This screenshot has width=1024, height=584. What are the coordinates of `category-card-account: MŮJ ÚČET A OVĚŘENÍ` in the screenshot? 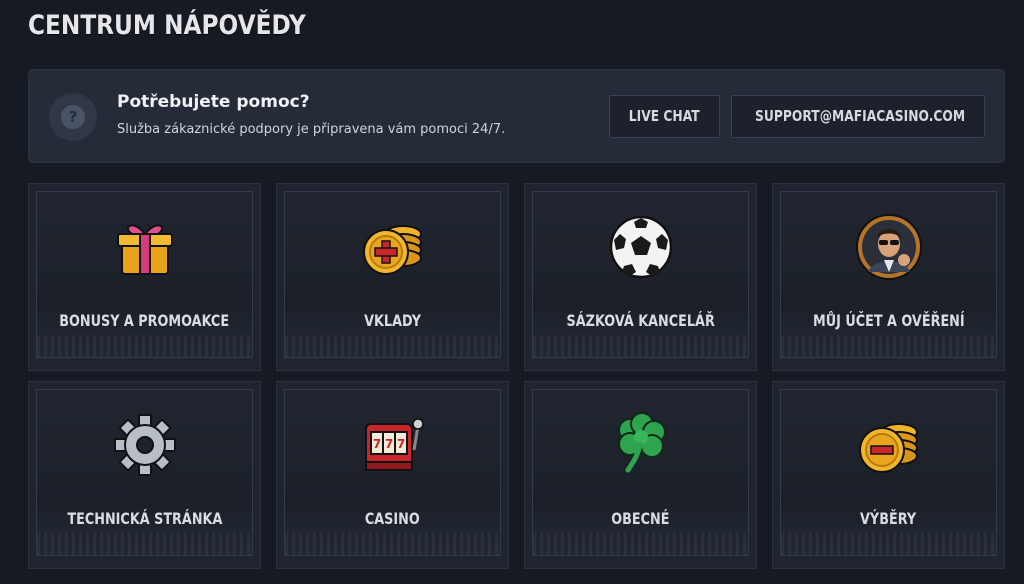 It's located at (888, 277).